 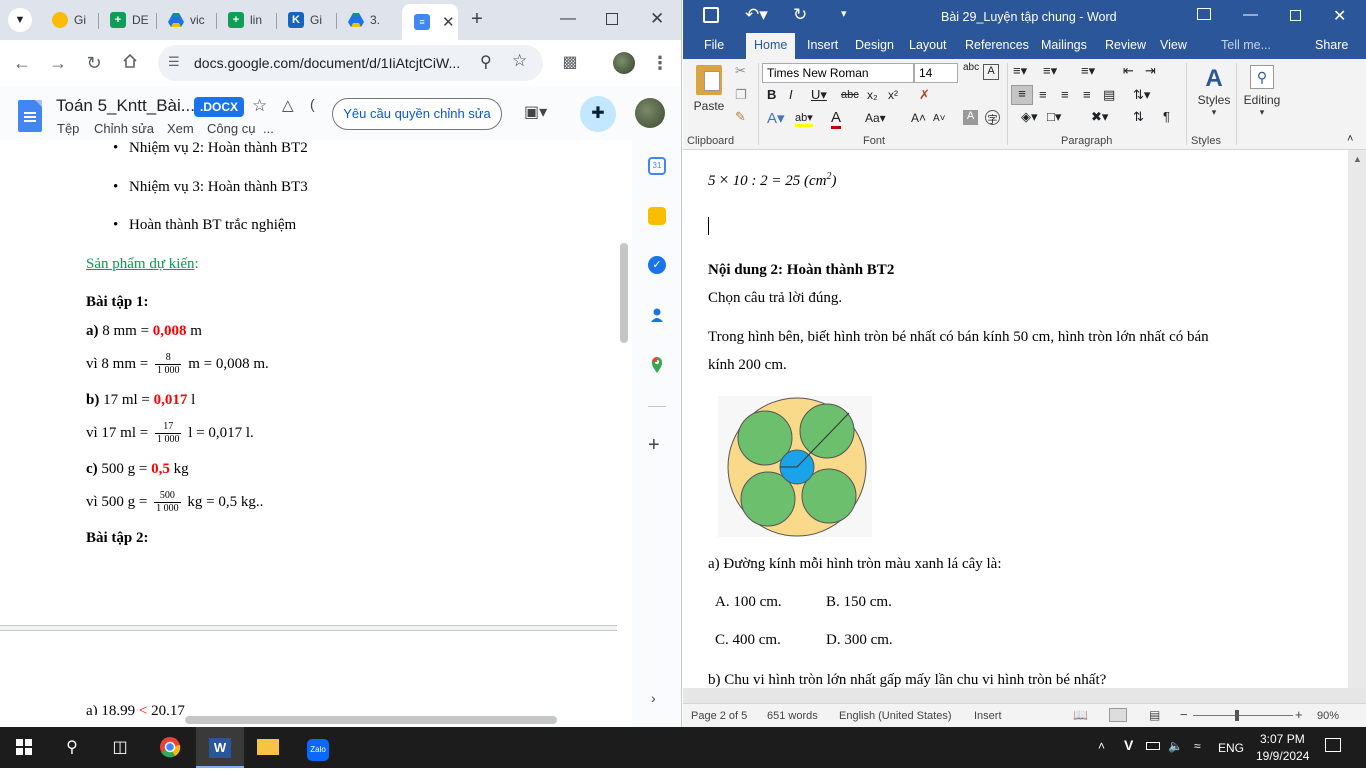 What do you see at coordinates (1237, 715) in the screenshot?
I see `zoom-slider-thumb` at bounding box center [1237, 715].